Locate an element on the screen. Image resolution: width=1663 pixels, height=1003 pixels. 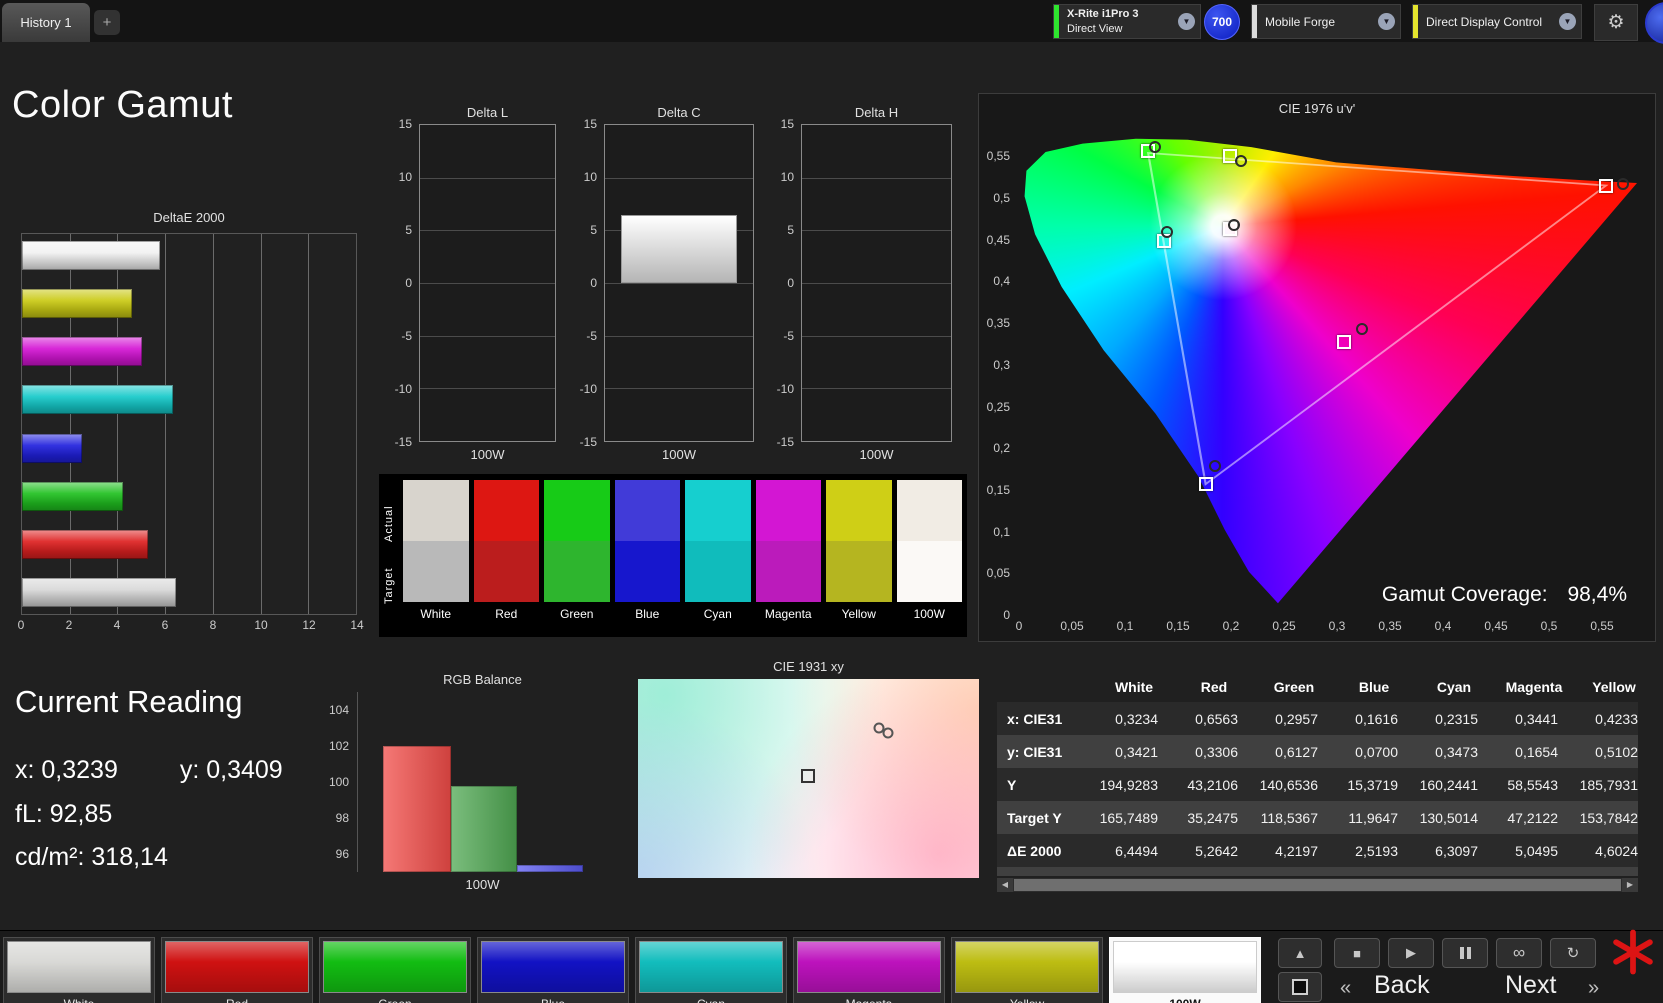
color-button-yellow: Yellow is located at coordinates (1027, 970).